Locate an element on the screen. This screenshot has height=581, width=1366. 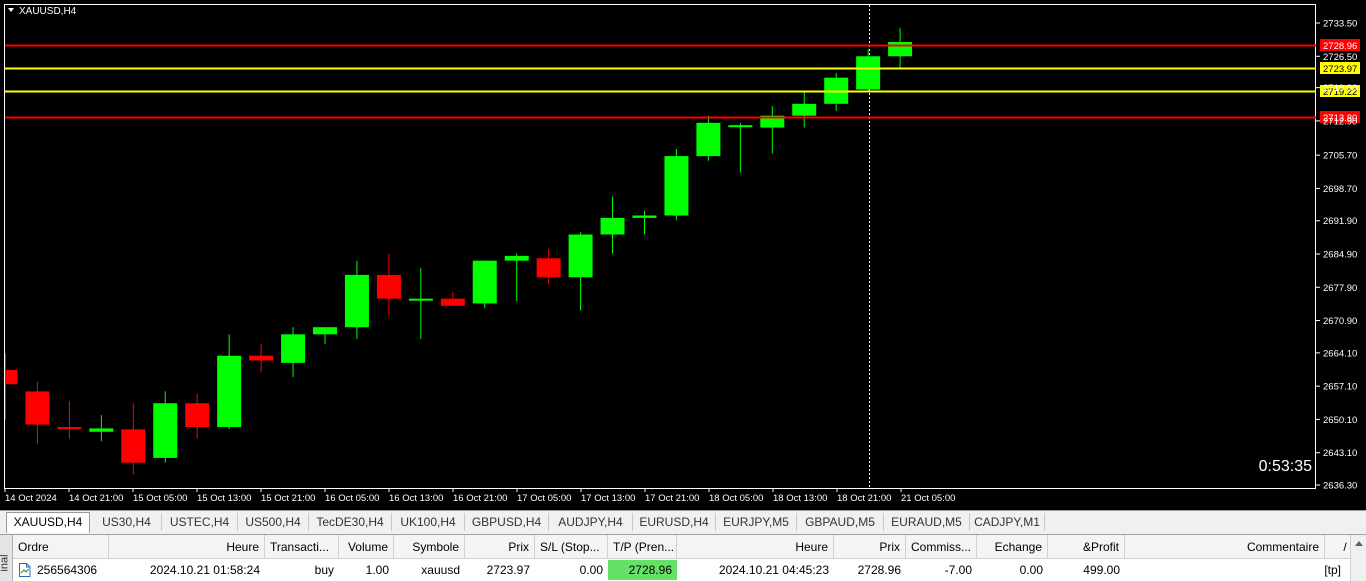
chart-tab: US30,H4 is located at coordinates (127, 522).